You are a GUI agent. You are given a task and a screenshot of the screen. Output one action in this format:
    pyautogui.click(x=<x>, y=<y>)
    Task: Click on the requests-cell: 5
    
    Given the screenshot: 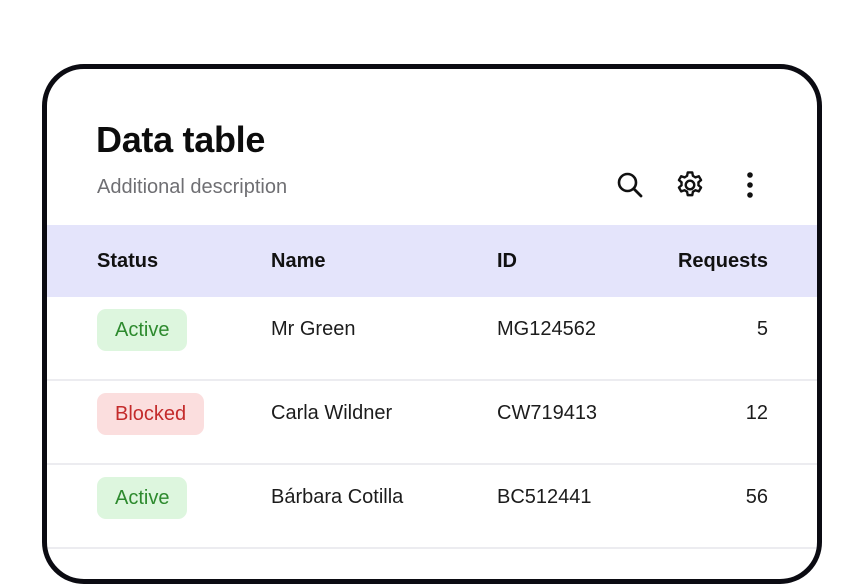 What is the action you would take?
    pyautogui.click(x=762, y=329)
    